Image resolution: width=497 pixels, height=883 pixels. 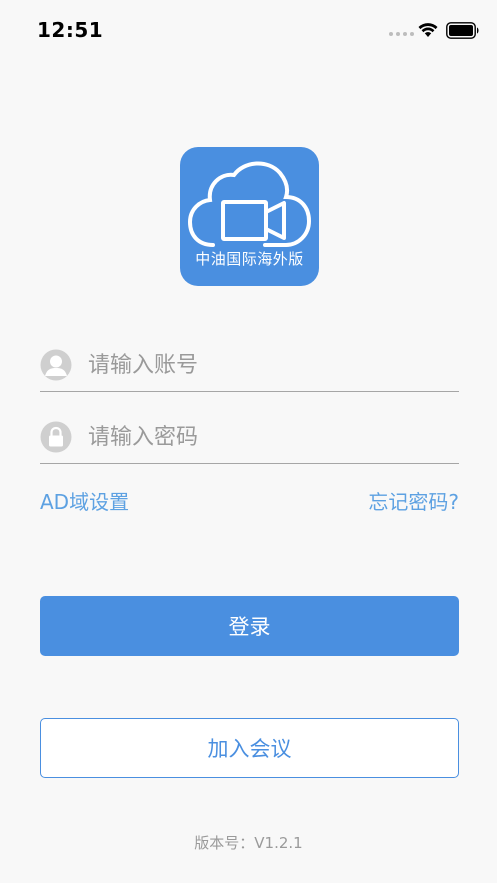 What do you see at coordinates (249, 204) in the screenshot?
I see `cloud-video-camera-icon` at bounding box center [249, 204].